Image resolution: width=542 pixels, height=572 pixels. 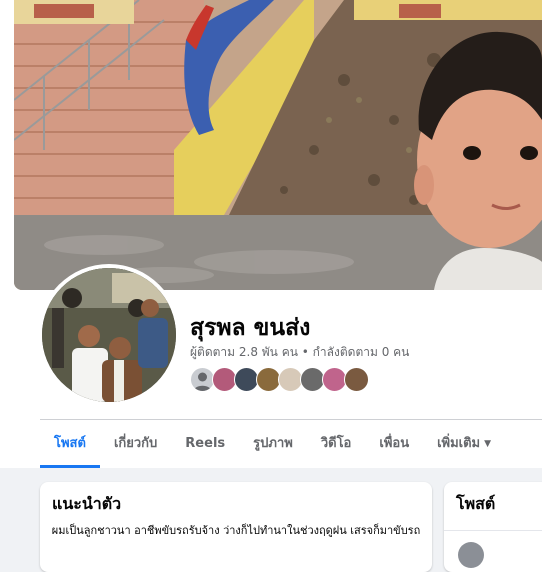 What do you see at coordinates (250, 328) in the screenshot?
I see `profile-name: สุรพล ขนส่ง` at bounding box center [250, 328].